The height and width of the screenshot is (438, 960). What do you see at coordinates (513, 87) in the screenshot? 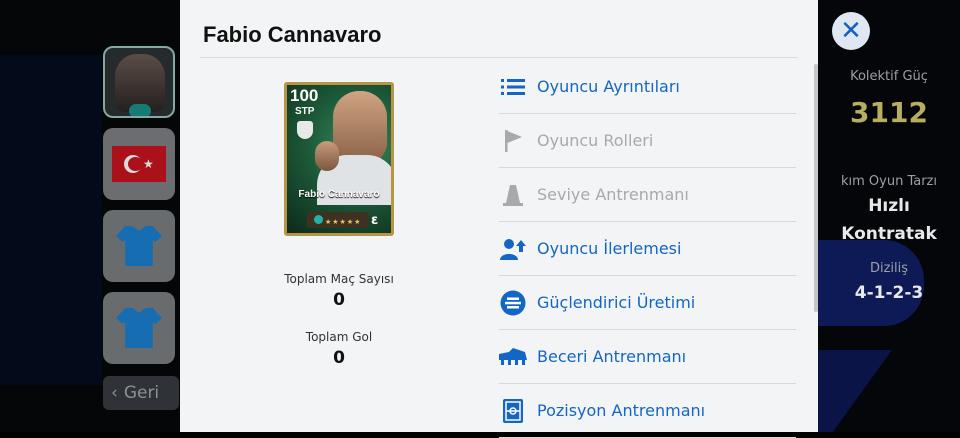
I see `list-icon` at bounding box center [513, 87].